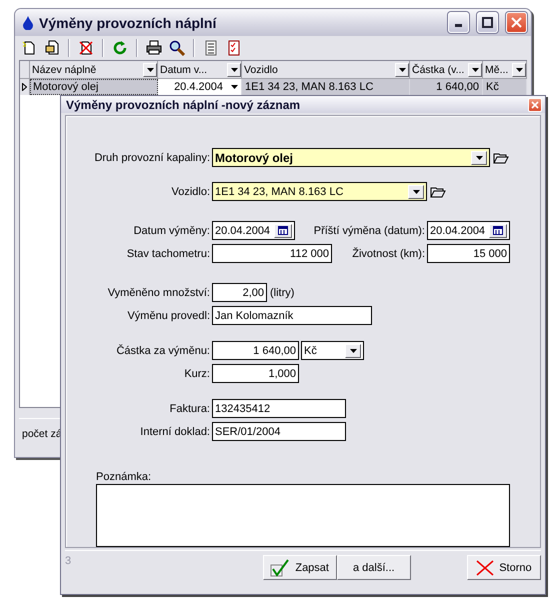 The image size is (550, 600). What do you see at coordinates (128, 22) in the screenshot?
I see `window-title: Výměny provozních náplní` at bounding box center [128, 22].